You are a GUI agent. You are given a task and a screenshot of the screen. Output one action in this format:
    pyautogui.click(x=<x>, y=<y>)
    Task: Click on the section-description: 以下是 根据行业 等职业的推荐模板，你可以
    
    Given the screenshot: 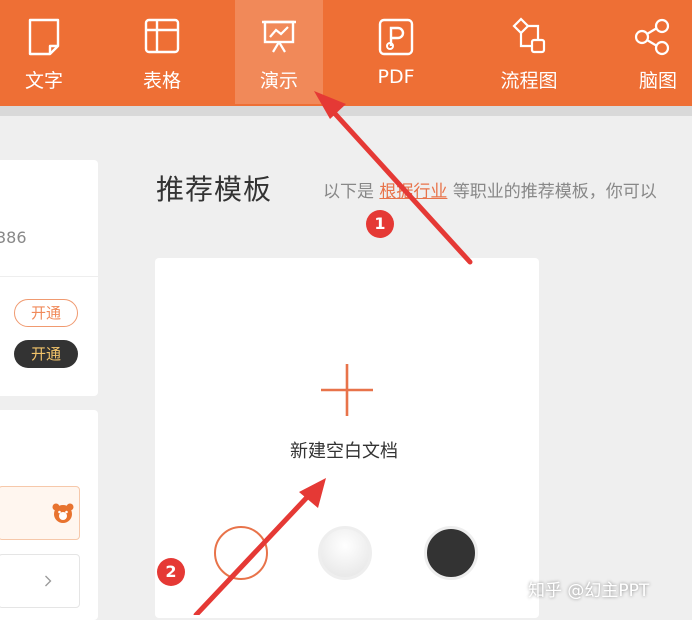 What is the action you would take?
    pyautogui.click(x=490, y=189)
    